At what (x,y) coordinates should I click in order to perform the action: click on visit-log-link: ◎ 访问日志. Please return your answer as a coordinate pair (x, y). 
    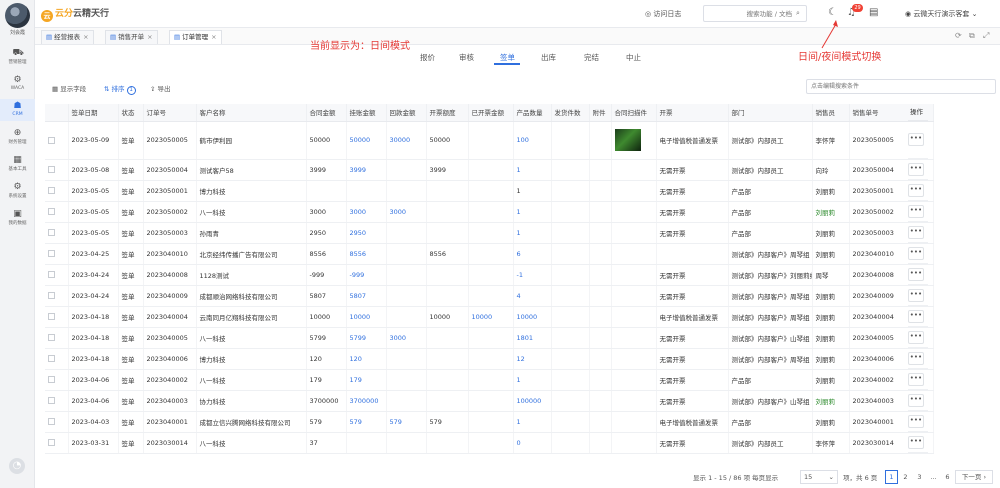
    Looking at the image, I should click on (663, 14).